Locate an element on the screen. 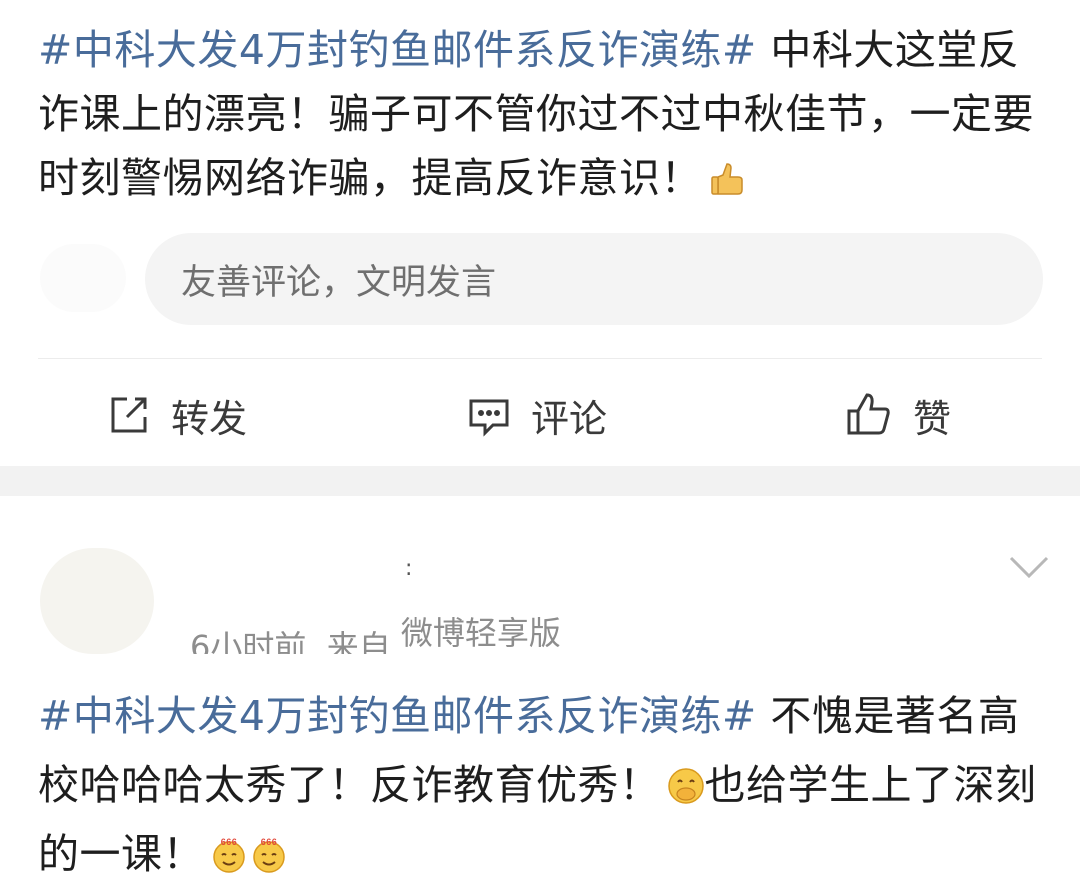 This screenshot has width=1080, height=889. comment-source: 微博轻享版 is located at coordinates (481, 633).